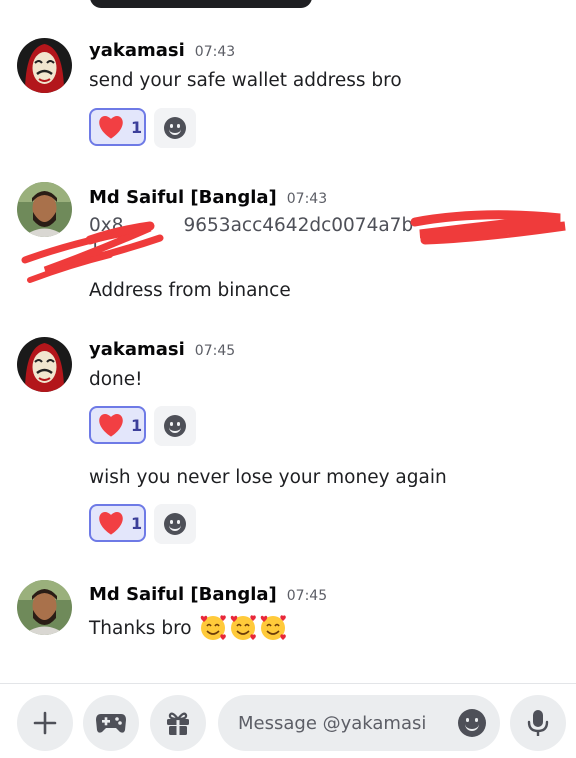 The image size is (576, 758). I want to click on gamepad-icon, so click(111, 723).